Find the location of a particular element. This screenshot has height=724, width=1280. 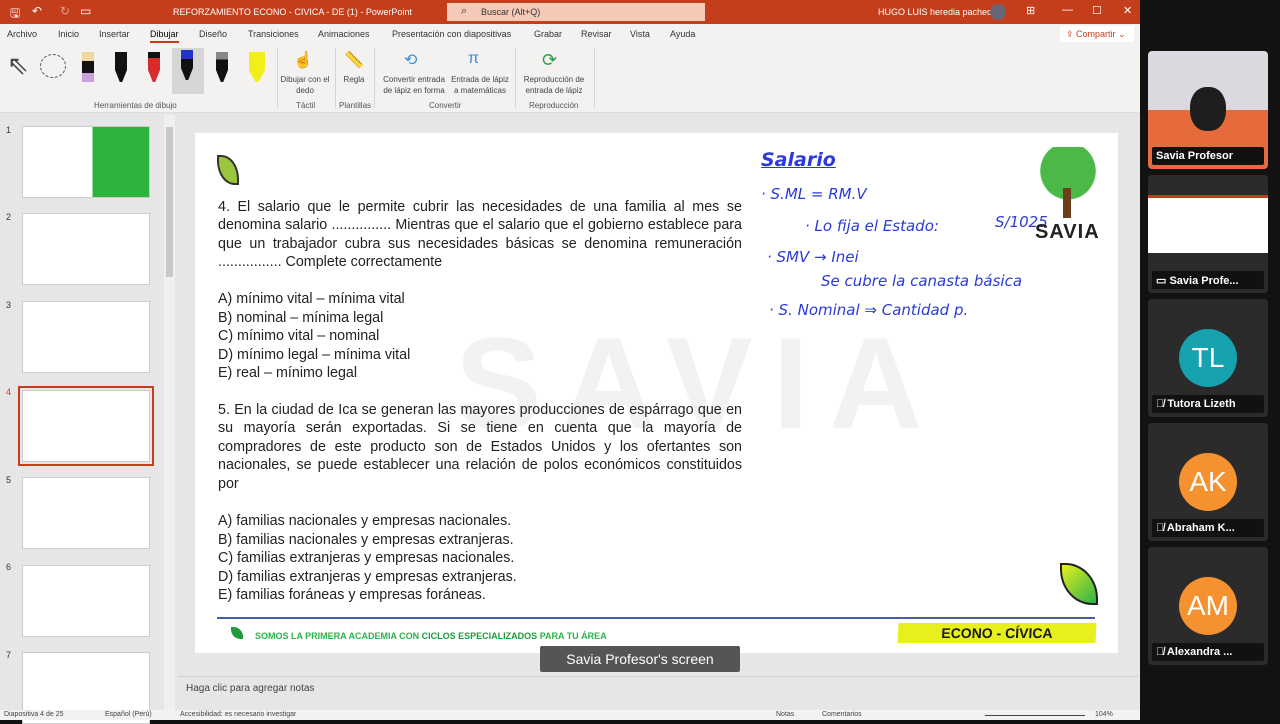

close-icon: ✕ is located at coordinates (1127, 10).